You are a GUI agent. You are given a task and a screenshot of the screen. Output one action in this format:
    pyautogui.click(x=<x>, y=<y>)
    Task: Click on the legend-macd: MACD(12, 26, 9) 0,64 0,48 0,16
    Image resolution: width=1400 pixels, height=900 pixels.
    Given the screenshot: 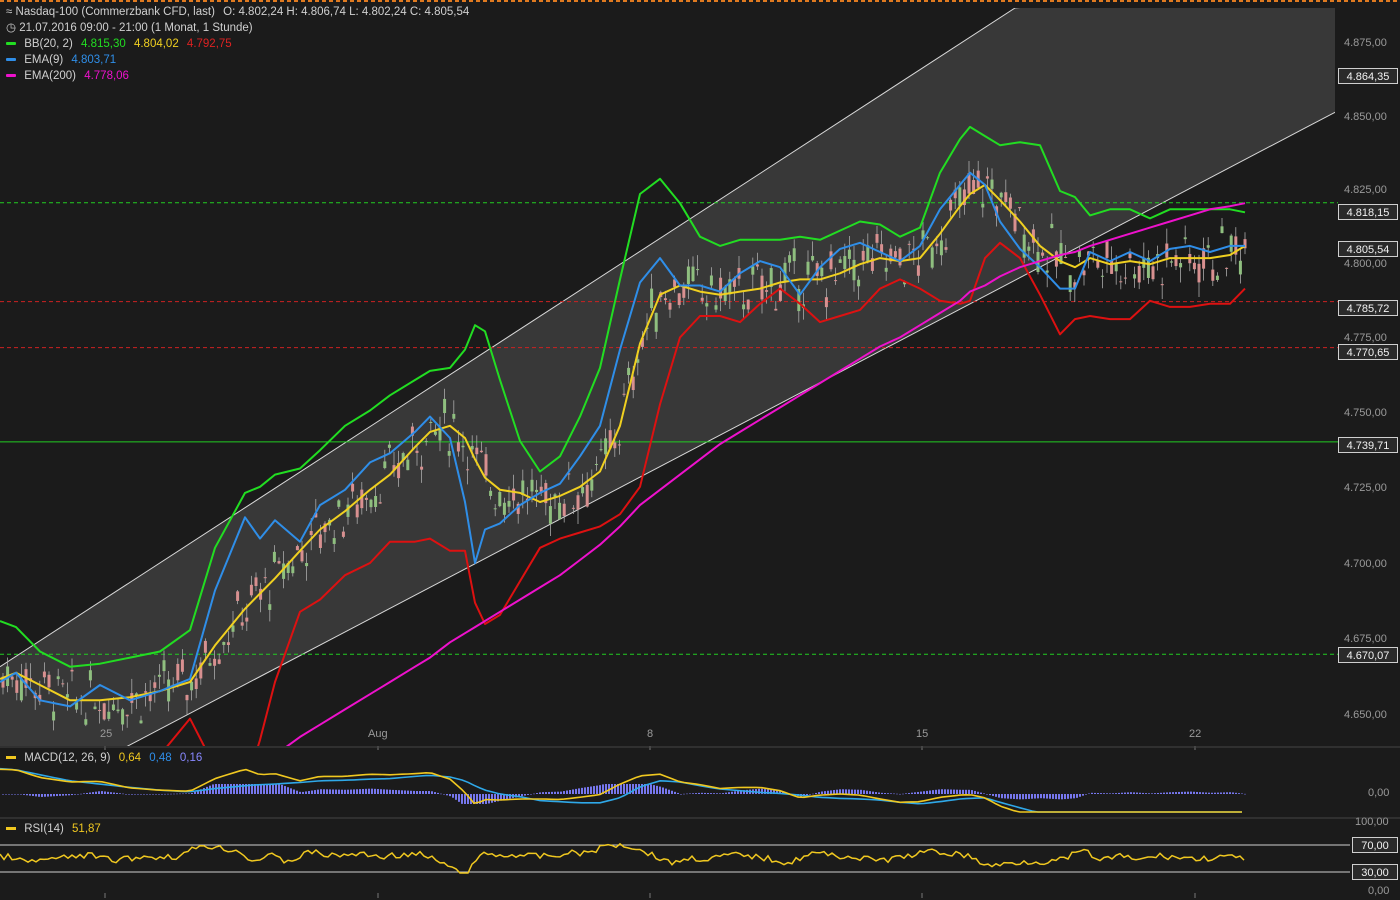 What is the action you would take?
    pyautogui.click(x=104, y=758)
    